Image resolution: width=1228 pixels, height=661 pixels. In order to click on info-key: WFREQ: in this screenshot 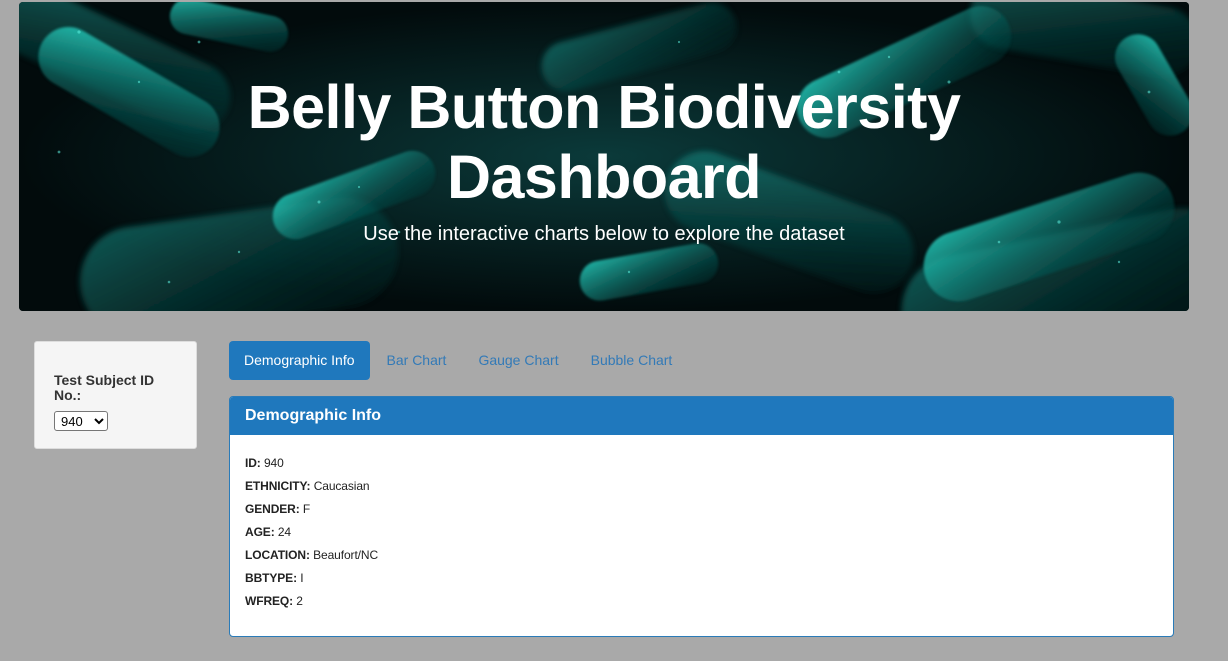, I will do `click(269, 601)`.